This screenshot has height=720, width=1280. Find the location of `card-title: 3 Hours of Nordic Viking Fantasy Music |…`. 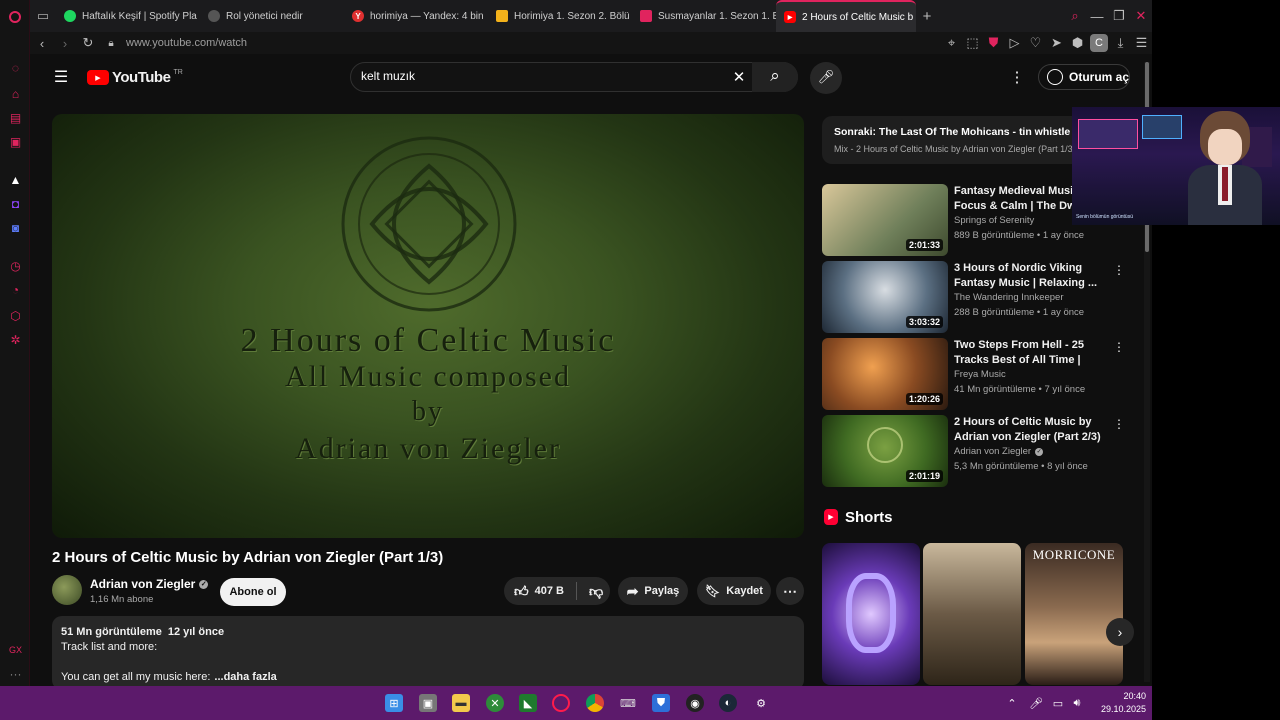

card-title: 3 Hours of Nordic Viking Fantasy Music |… is located at coordinates (1030, 276).